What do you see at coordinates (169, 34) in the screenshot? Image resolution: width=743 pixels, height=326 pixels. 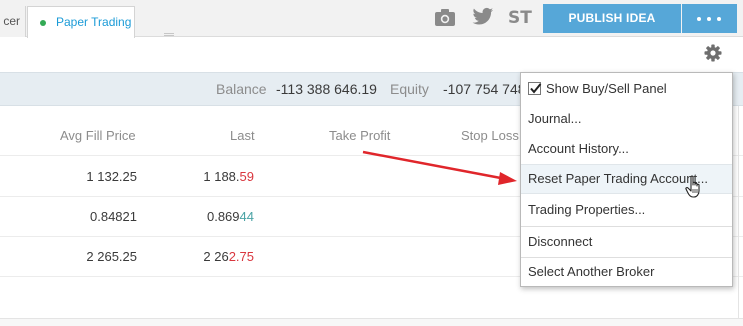 I see `panel-resize-handle` at bounding box center [169, 34].